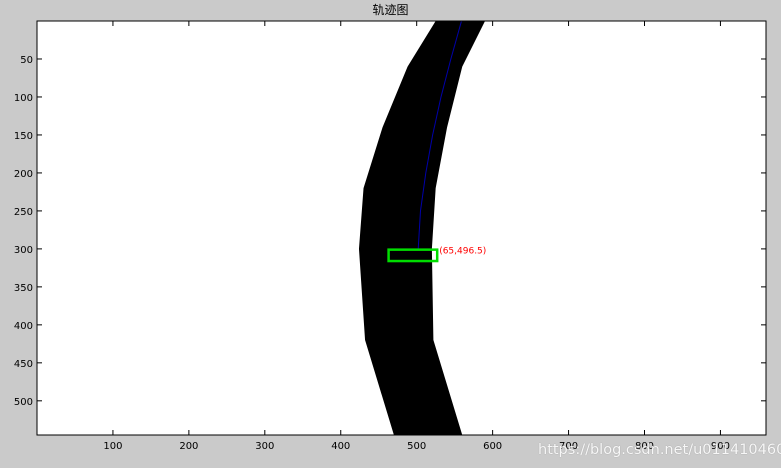  I want to click on y-tick-label: 200, so click(23, 174).